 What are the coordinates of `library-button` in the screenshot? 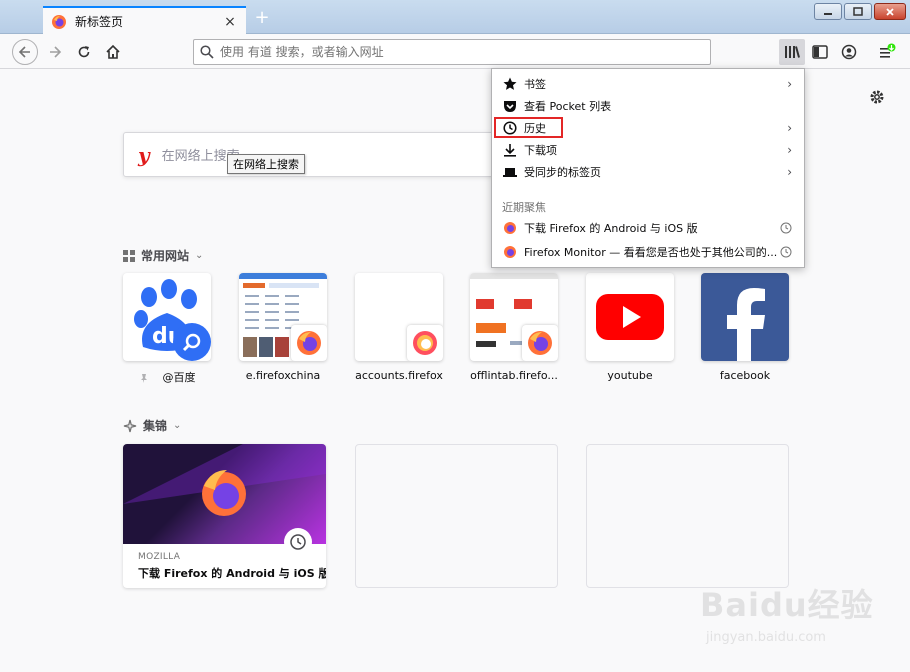 It's located at (792, 52).